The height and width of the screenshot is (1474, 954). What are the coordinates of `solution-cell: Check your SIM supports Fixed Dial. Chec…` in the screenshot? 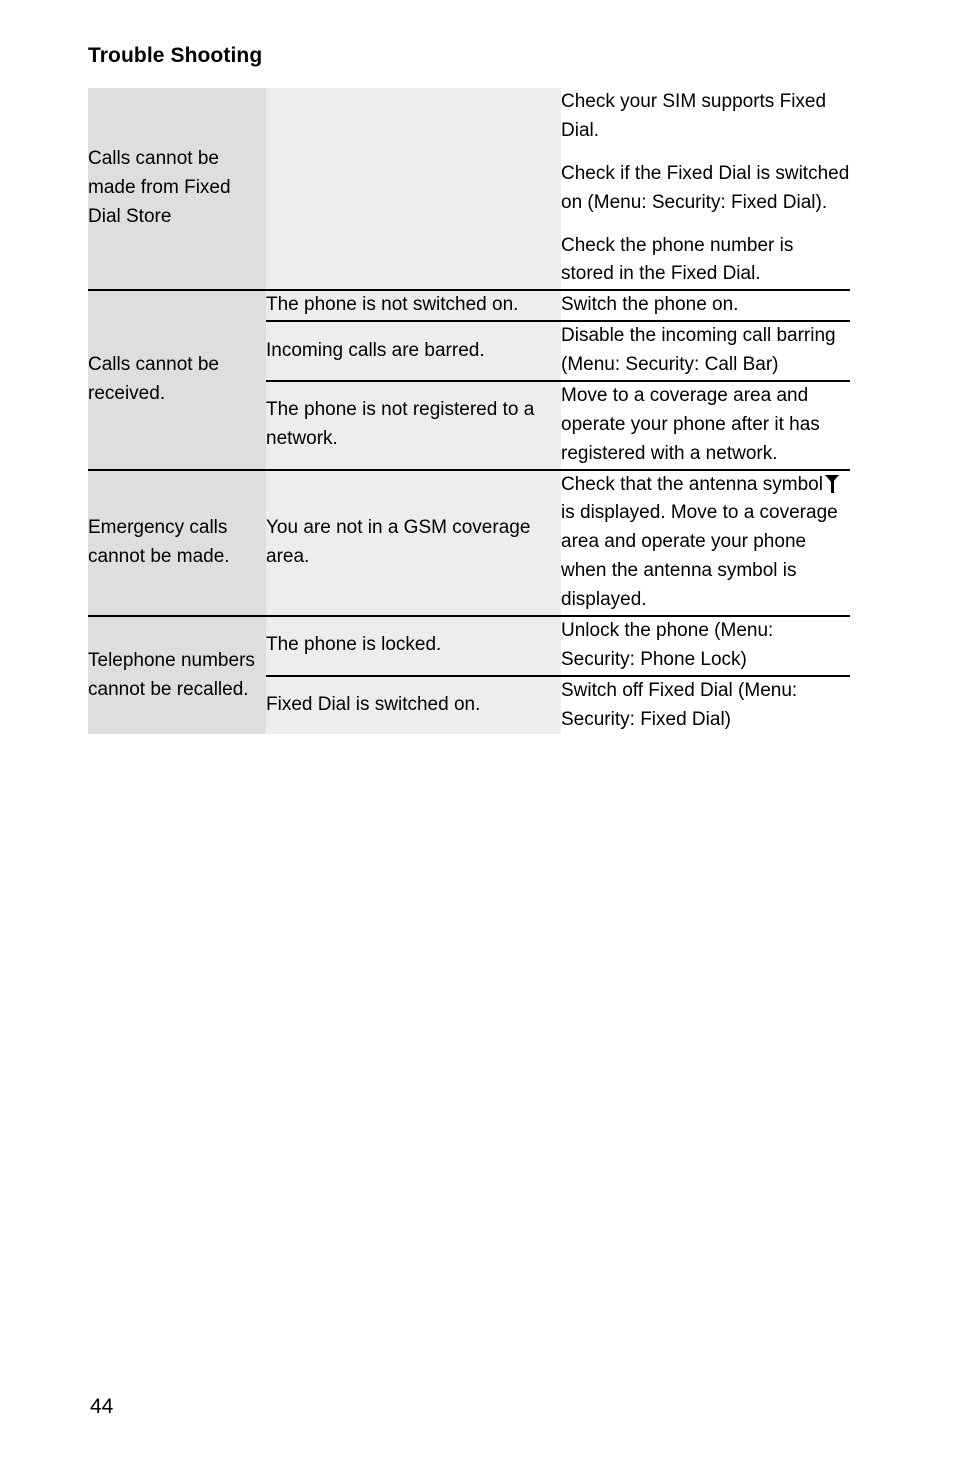 It's located at (705, 189).